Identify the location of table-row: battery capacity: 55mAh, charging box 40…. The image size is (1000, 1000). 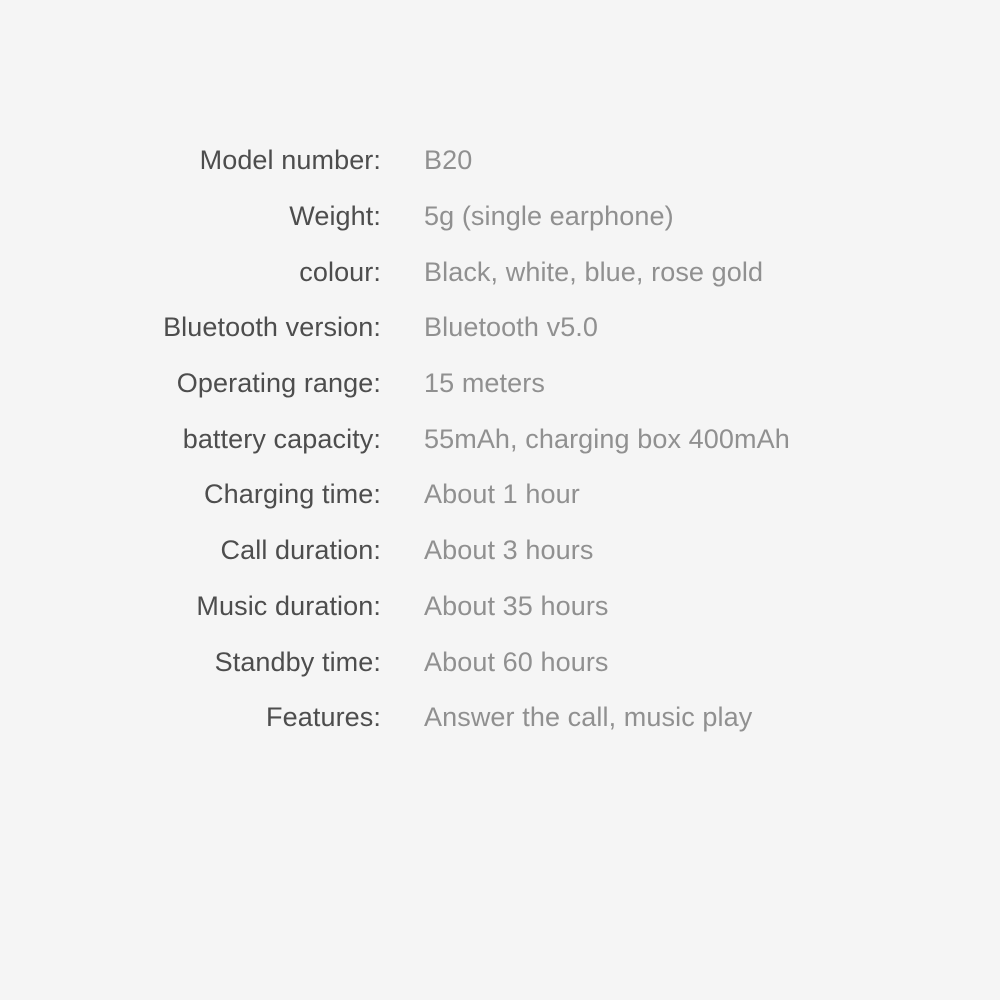
(500, 439).